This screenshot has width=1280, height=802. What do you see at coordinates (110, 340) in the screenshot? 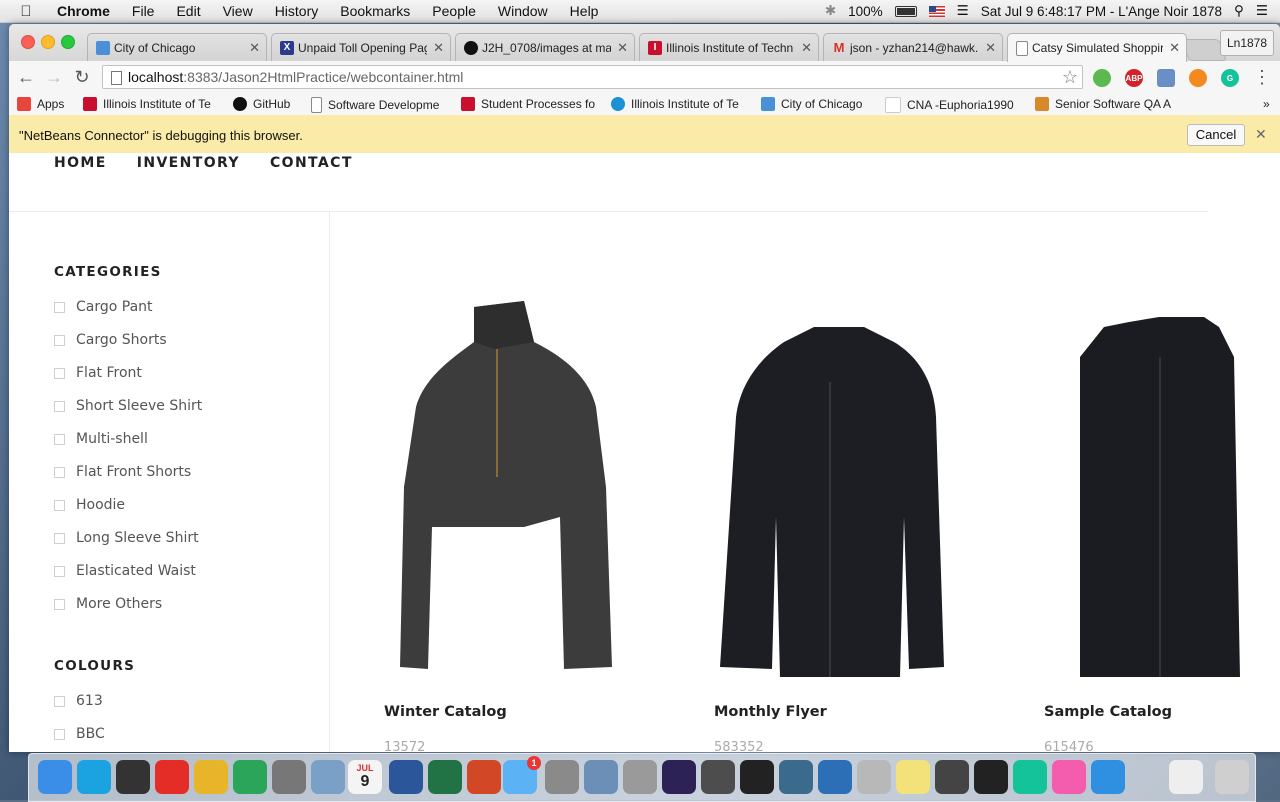
I see `category-filter-cargo-shorts: Cargo Shorts` at bounding box center [110, 340].